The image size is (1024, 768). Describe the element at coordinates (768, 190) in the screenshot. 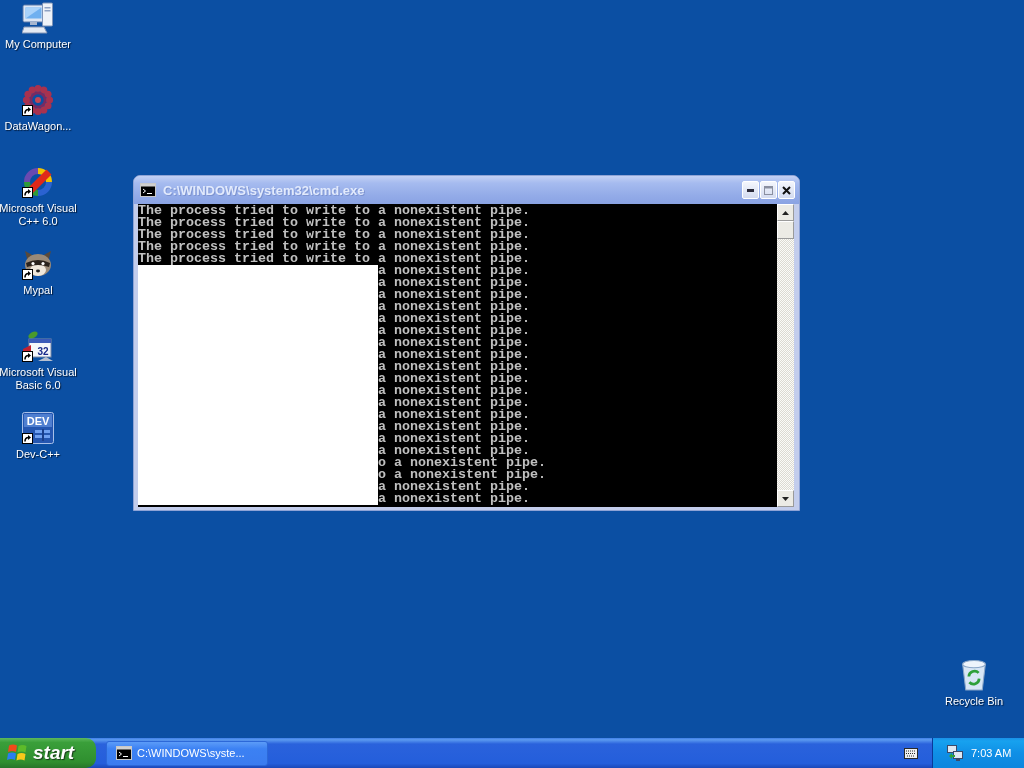

I see `maximize-icon` at that location.